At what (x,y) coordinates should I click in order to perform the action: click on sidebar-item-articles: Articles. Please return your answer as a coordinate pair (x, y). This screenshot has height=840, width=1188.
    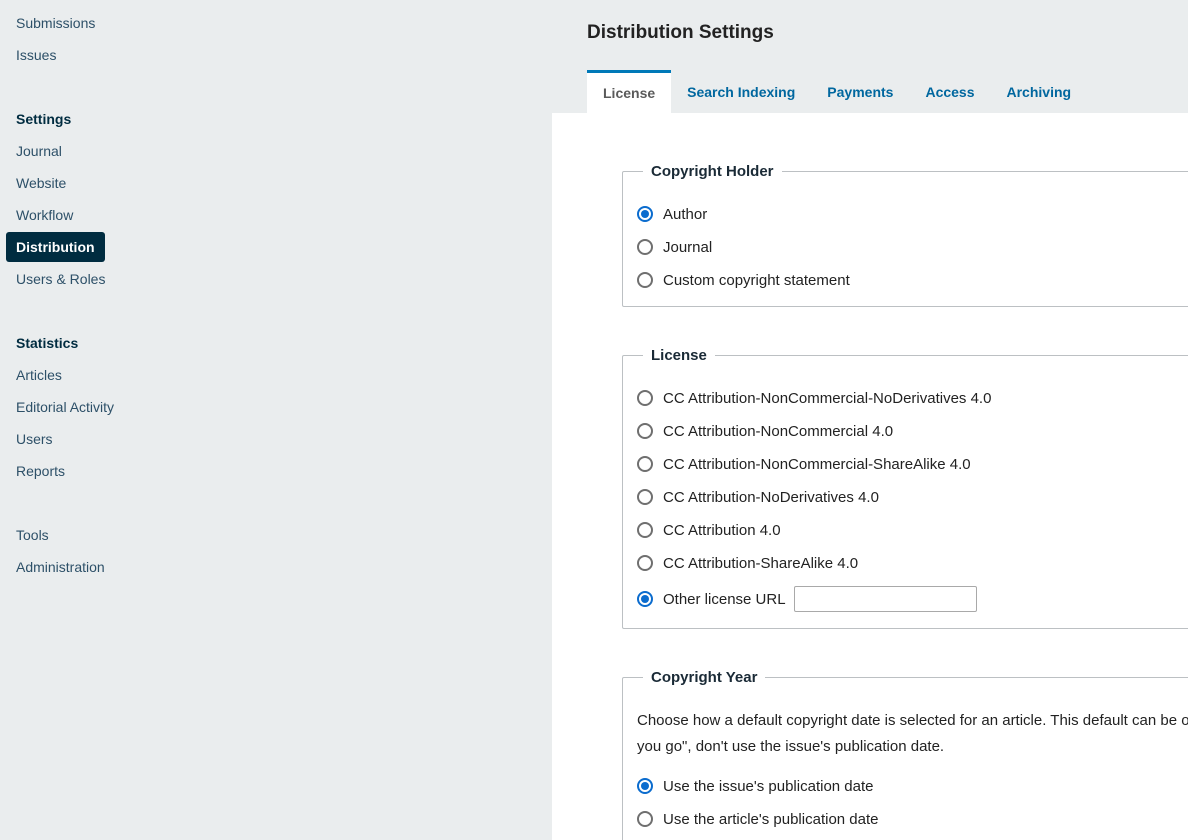
    Looking at the image, I should click on (138, 375).